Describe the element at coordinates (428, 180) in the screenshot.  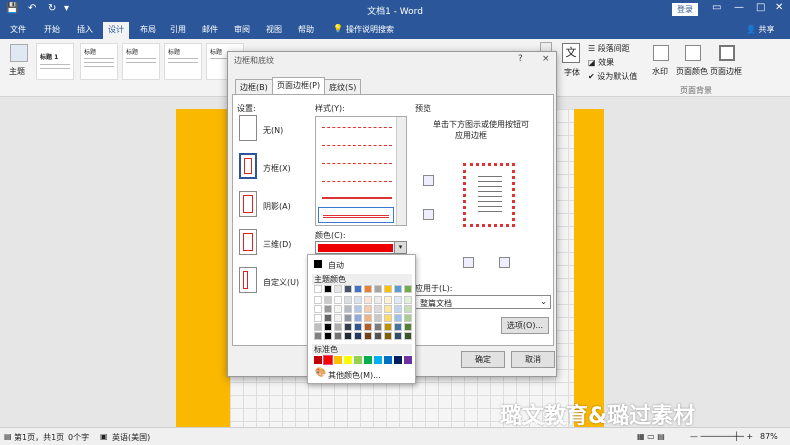
I see `top-border-button` at that location.